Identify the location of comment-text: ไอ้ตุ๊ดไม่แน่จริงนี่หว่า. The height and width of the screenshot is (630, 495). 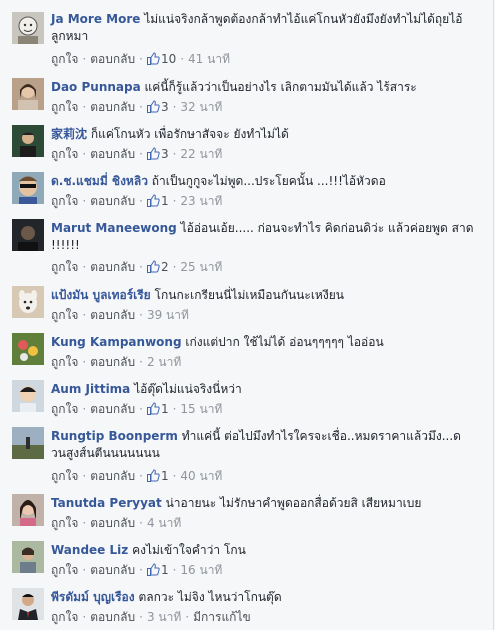
(188, 389).